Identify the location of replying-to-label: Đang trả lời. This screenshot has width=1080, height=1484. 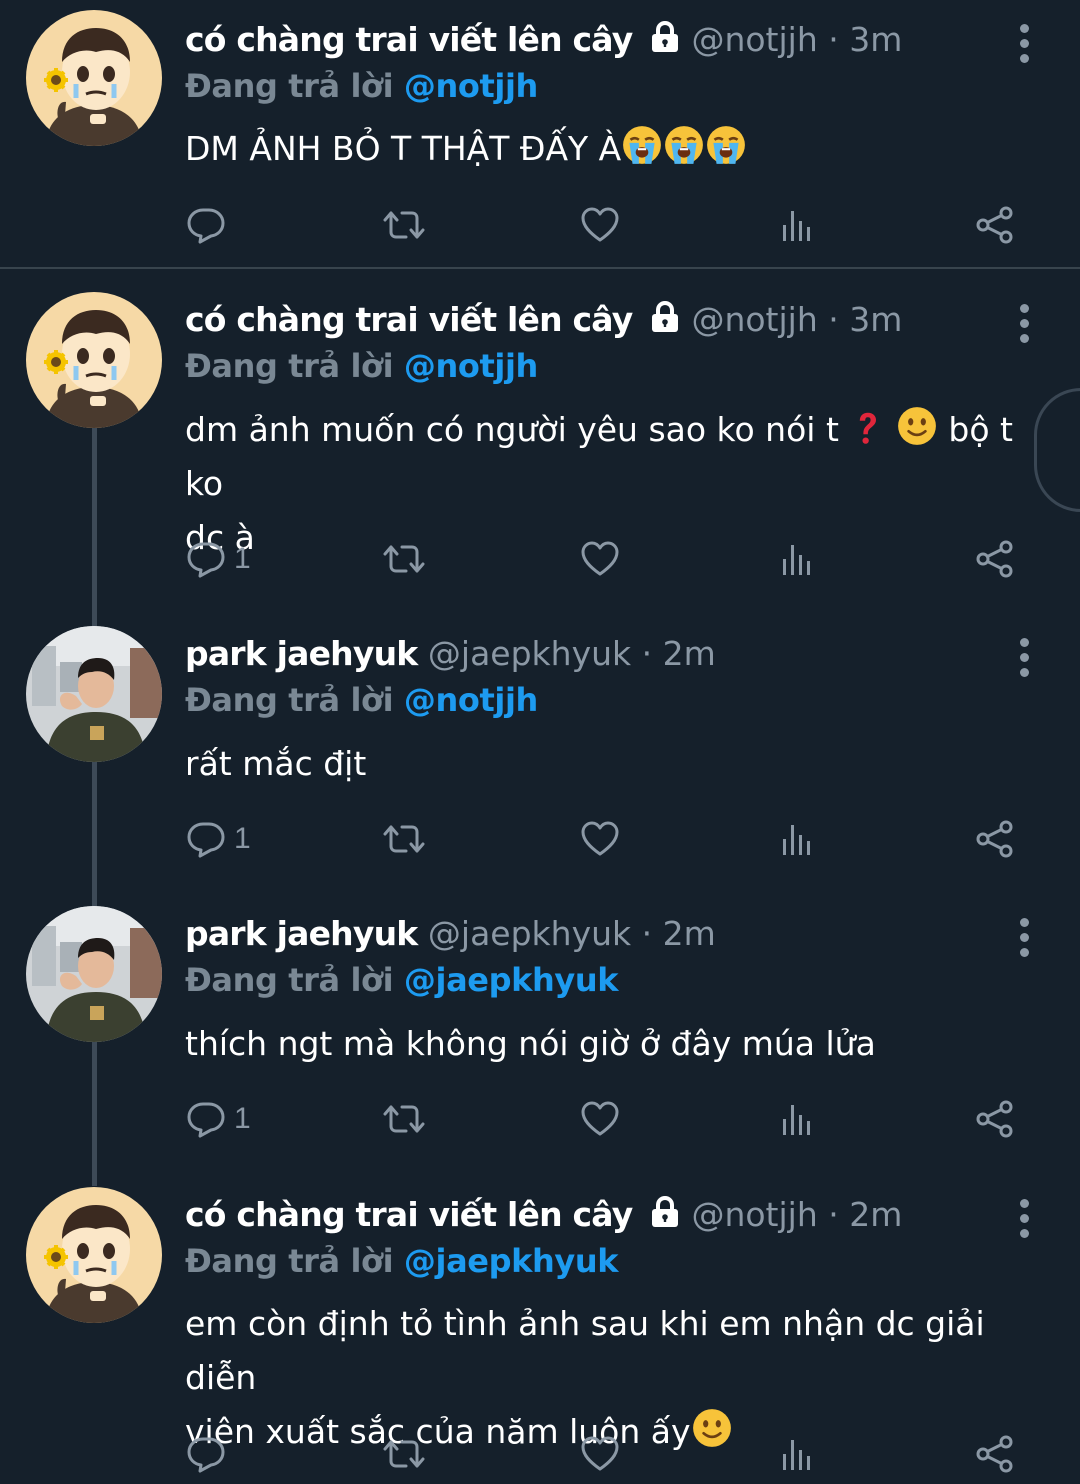
(289, 1261).